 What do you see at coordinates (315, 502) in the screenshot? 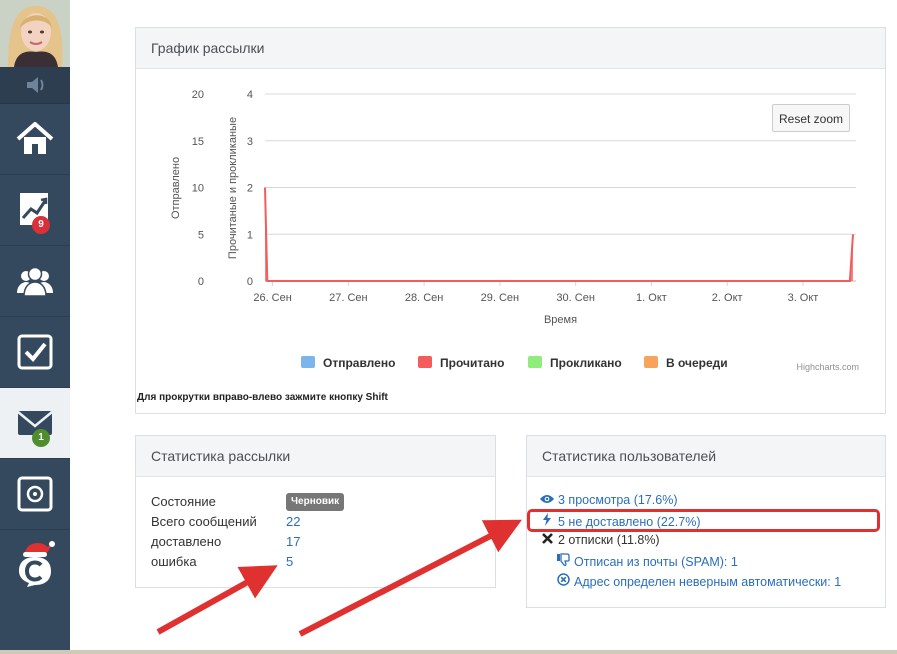
I see `status-badge: Черновик` at bounding box center [315, 502].